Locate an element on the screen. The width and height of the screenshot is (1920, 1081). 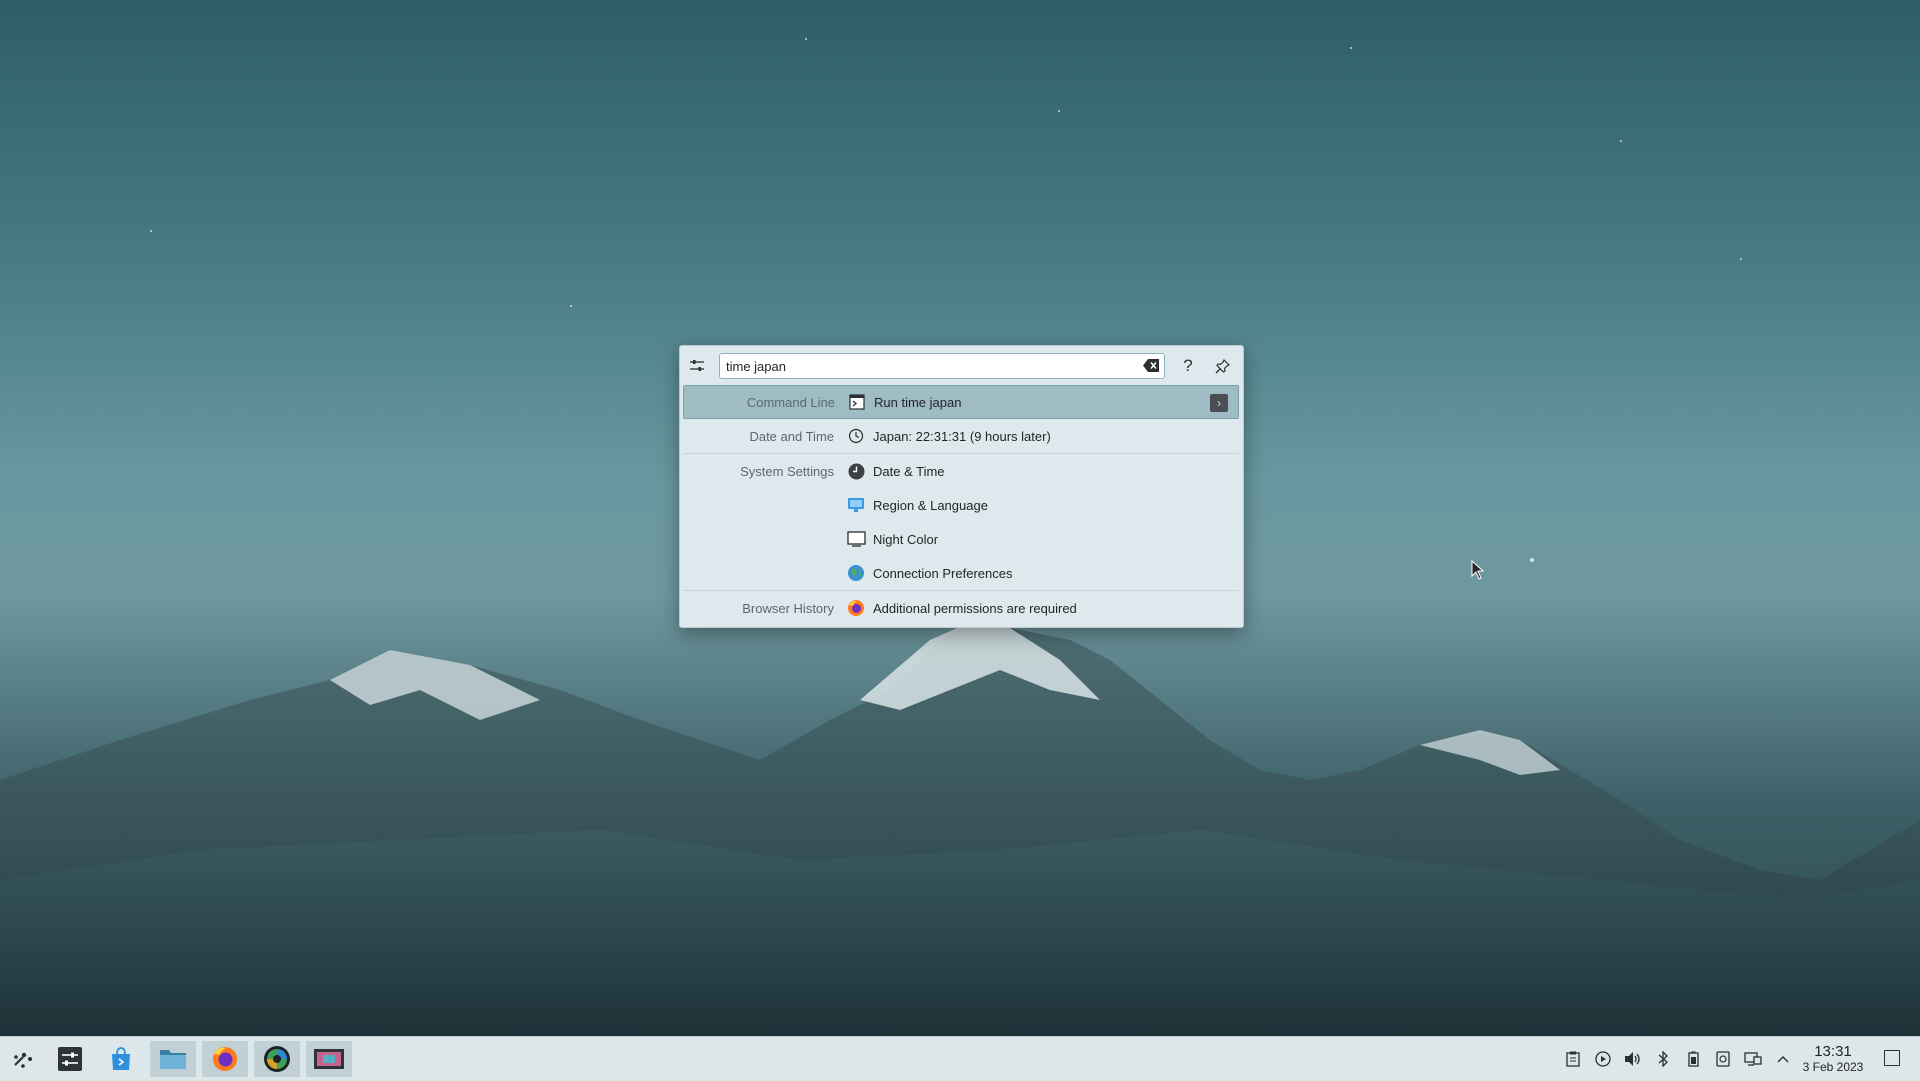
help-icon: ? is located at coordinates (1188, 366).